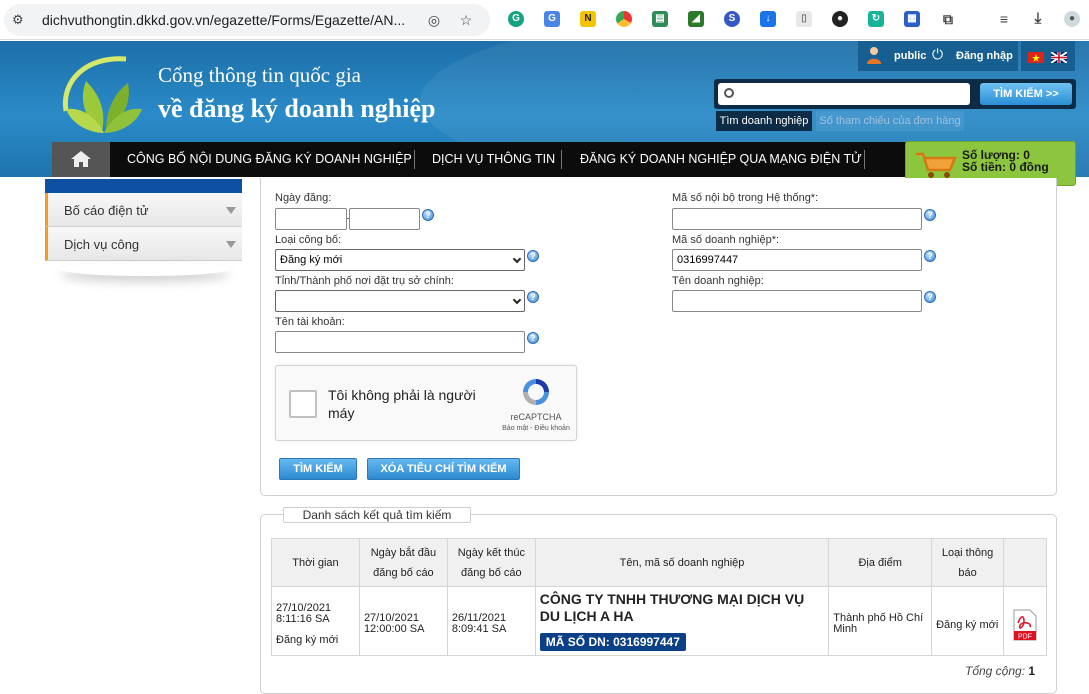  I want to click on vietnam-flag-icon, so click(1036, 57).